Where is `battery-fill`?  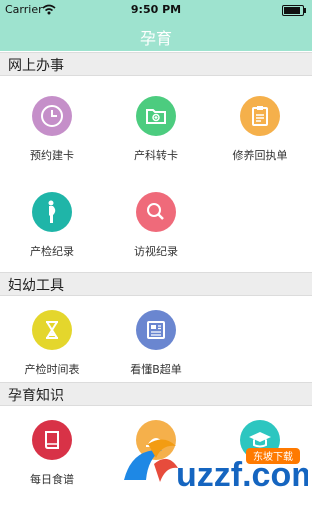 battery-fill is located at coordinates (292, 10).